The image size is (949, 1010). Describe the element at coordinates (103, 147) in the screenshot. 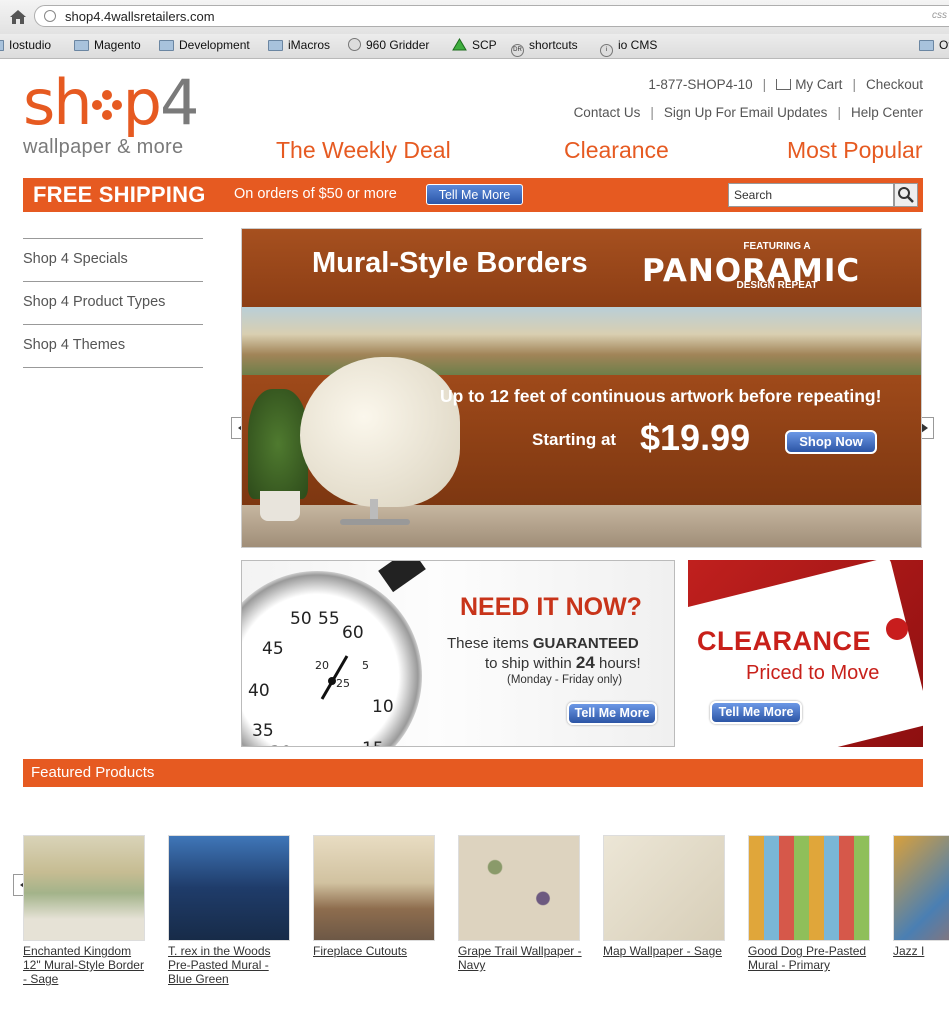

I see `logo-tagline: wallpaper & more` at that location.